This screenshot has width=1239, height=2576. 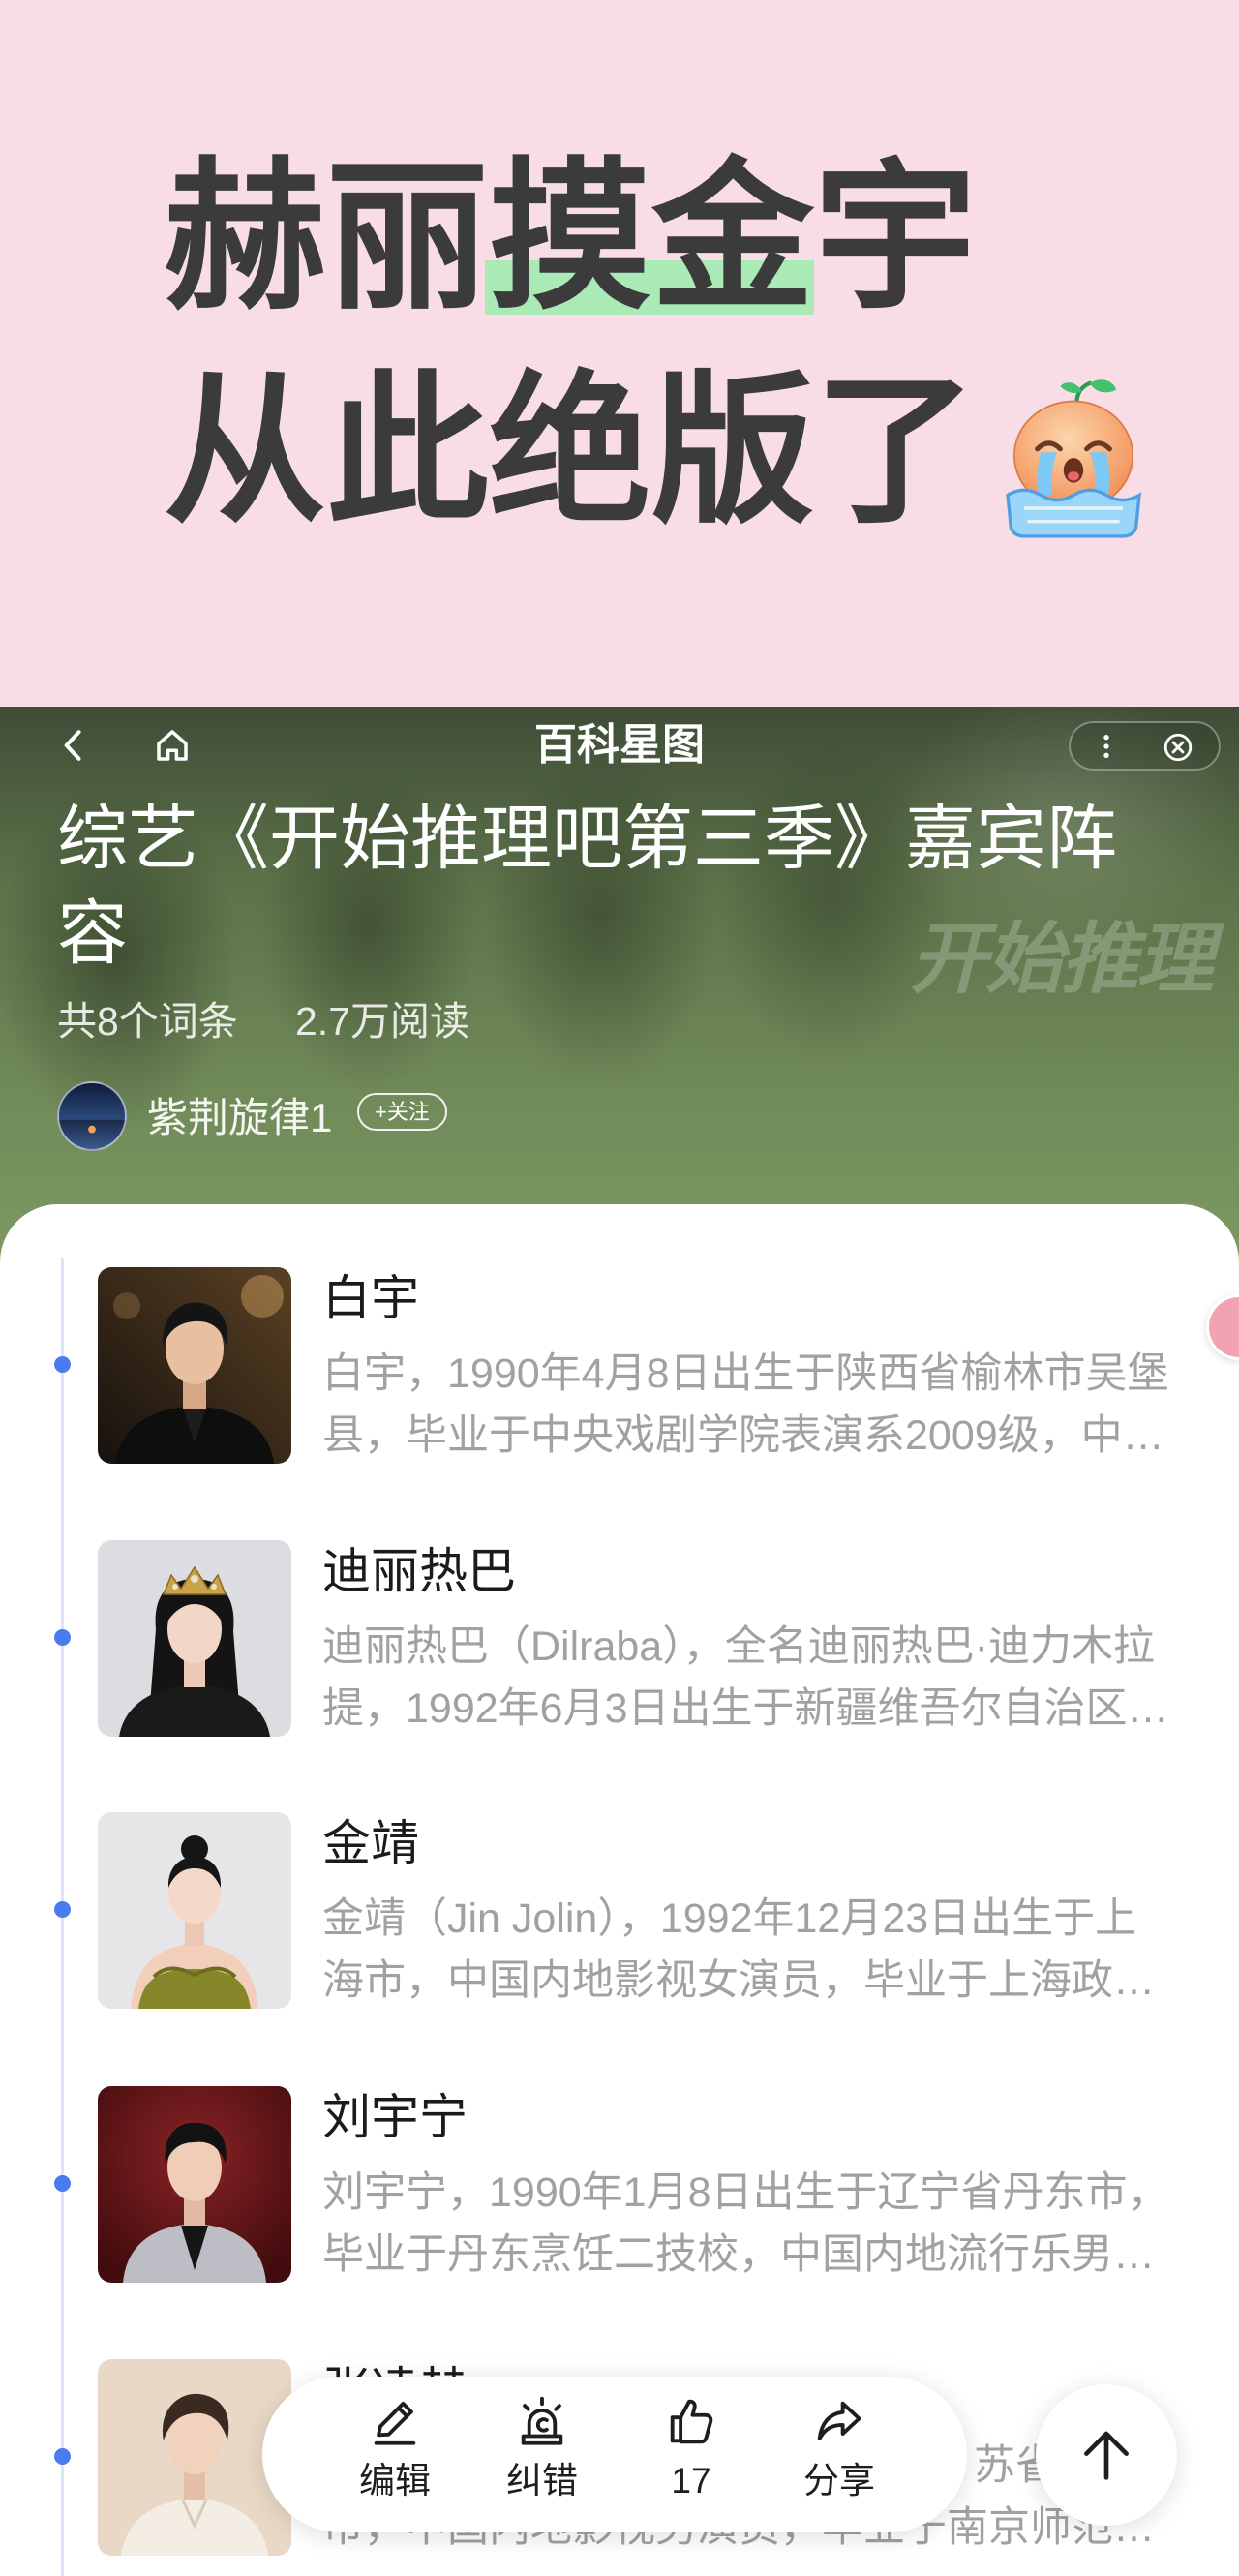 I want to click on entry-description-line: 迪丽热巴（Dilraba），全名迪丽热巴·迪力木拉, so click(x=739, y=1646).